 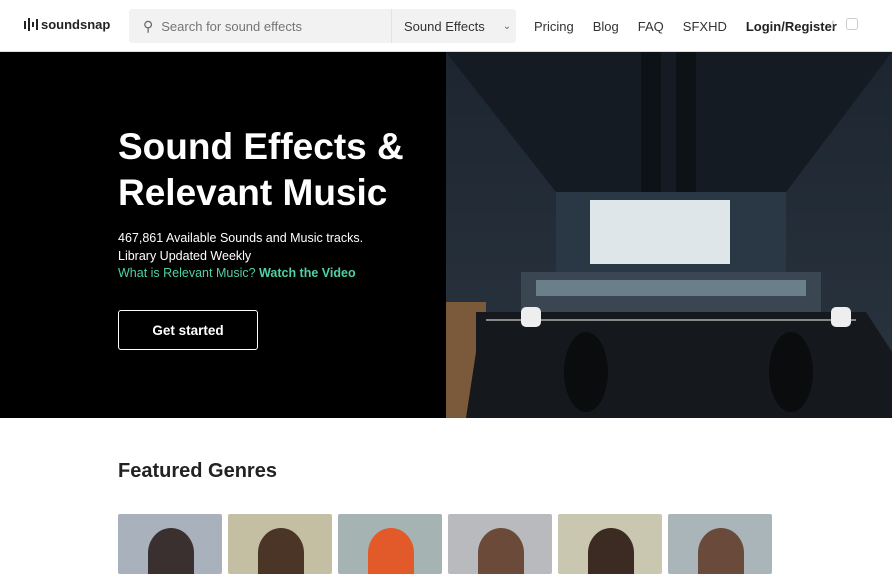 I want to click on logo: soundsnap, so click(x=67, y=24).